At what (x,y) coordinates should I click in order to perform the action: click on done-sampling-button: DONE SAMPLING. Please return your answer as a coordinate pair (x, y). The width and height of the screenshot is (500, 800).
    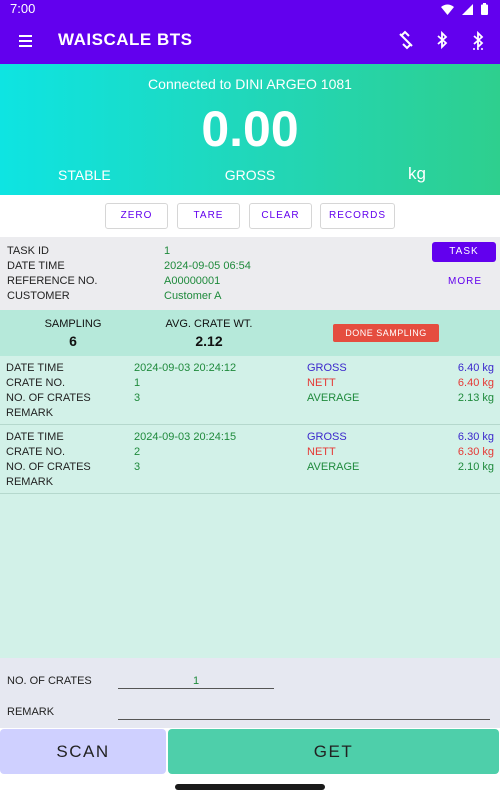
    Looking at the image, I should click on (386, 333).